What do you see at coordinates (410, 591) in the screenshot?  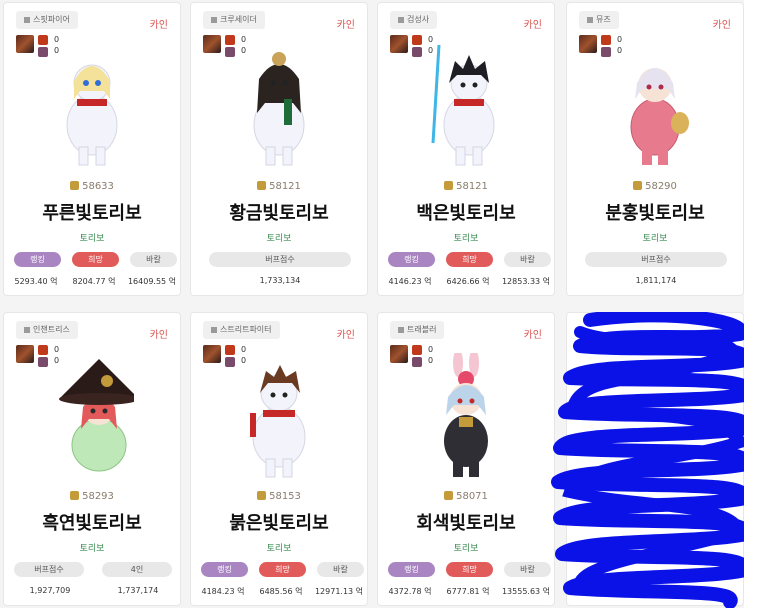 I see `ranking-value: 4372.78 억` at bounding box center [410, 591].